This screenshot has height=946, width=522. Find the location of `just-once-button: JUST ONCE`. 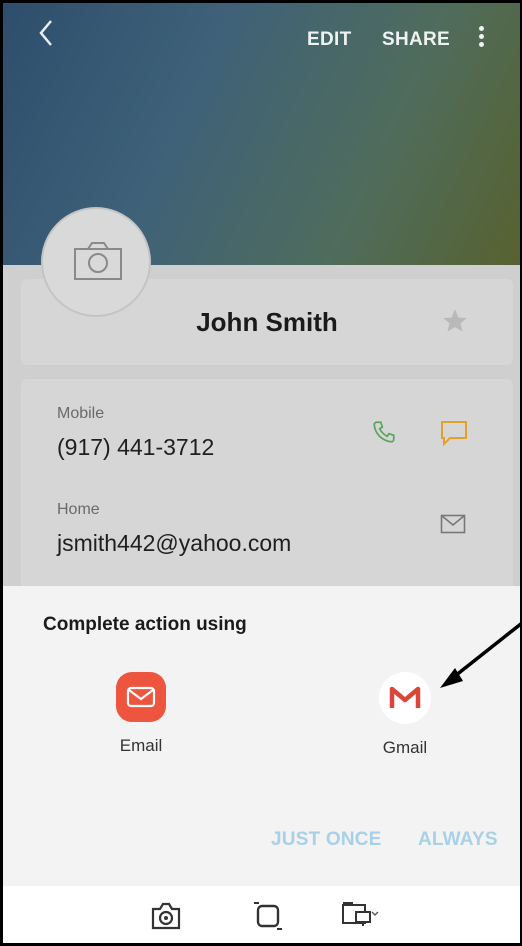

just-once-button: JUST ONCE is located at coordinates (326, 840).